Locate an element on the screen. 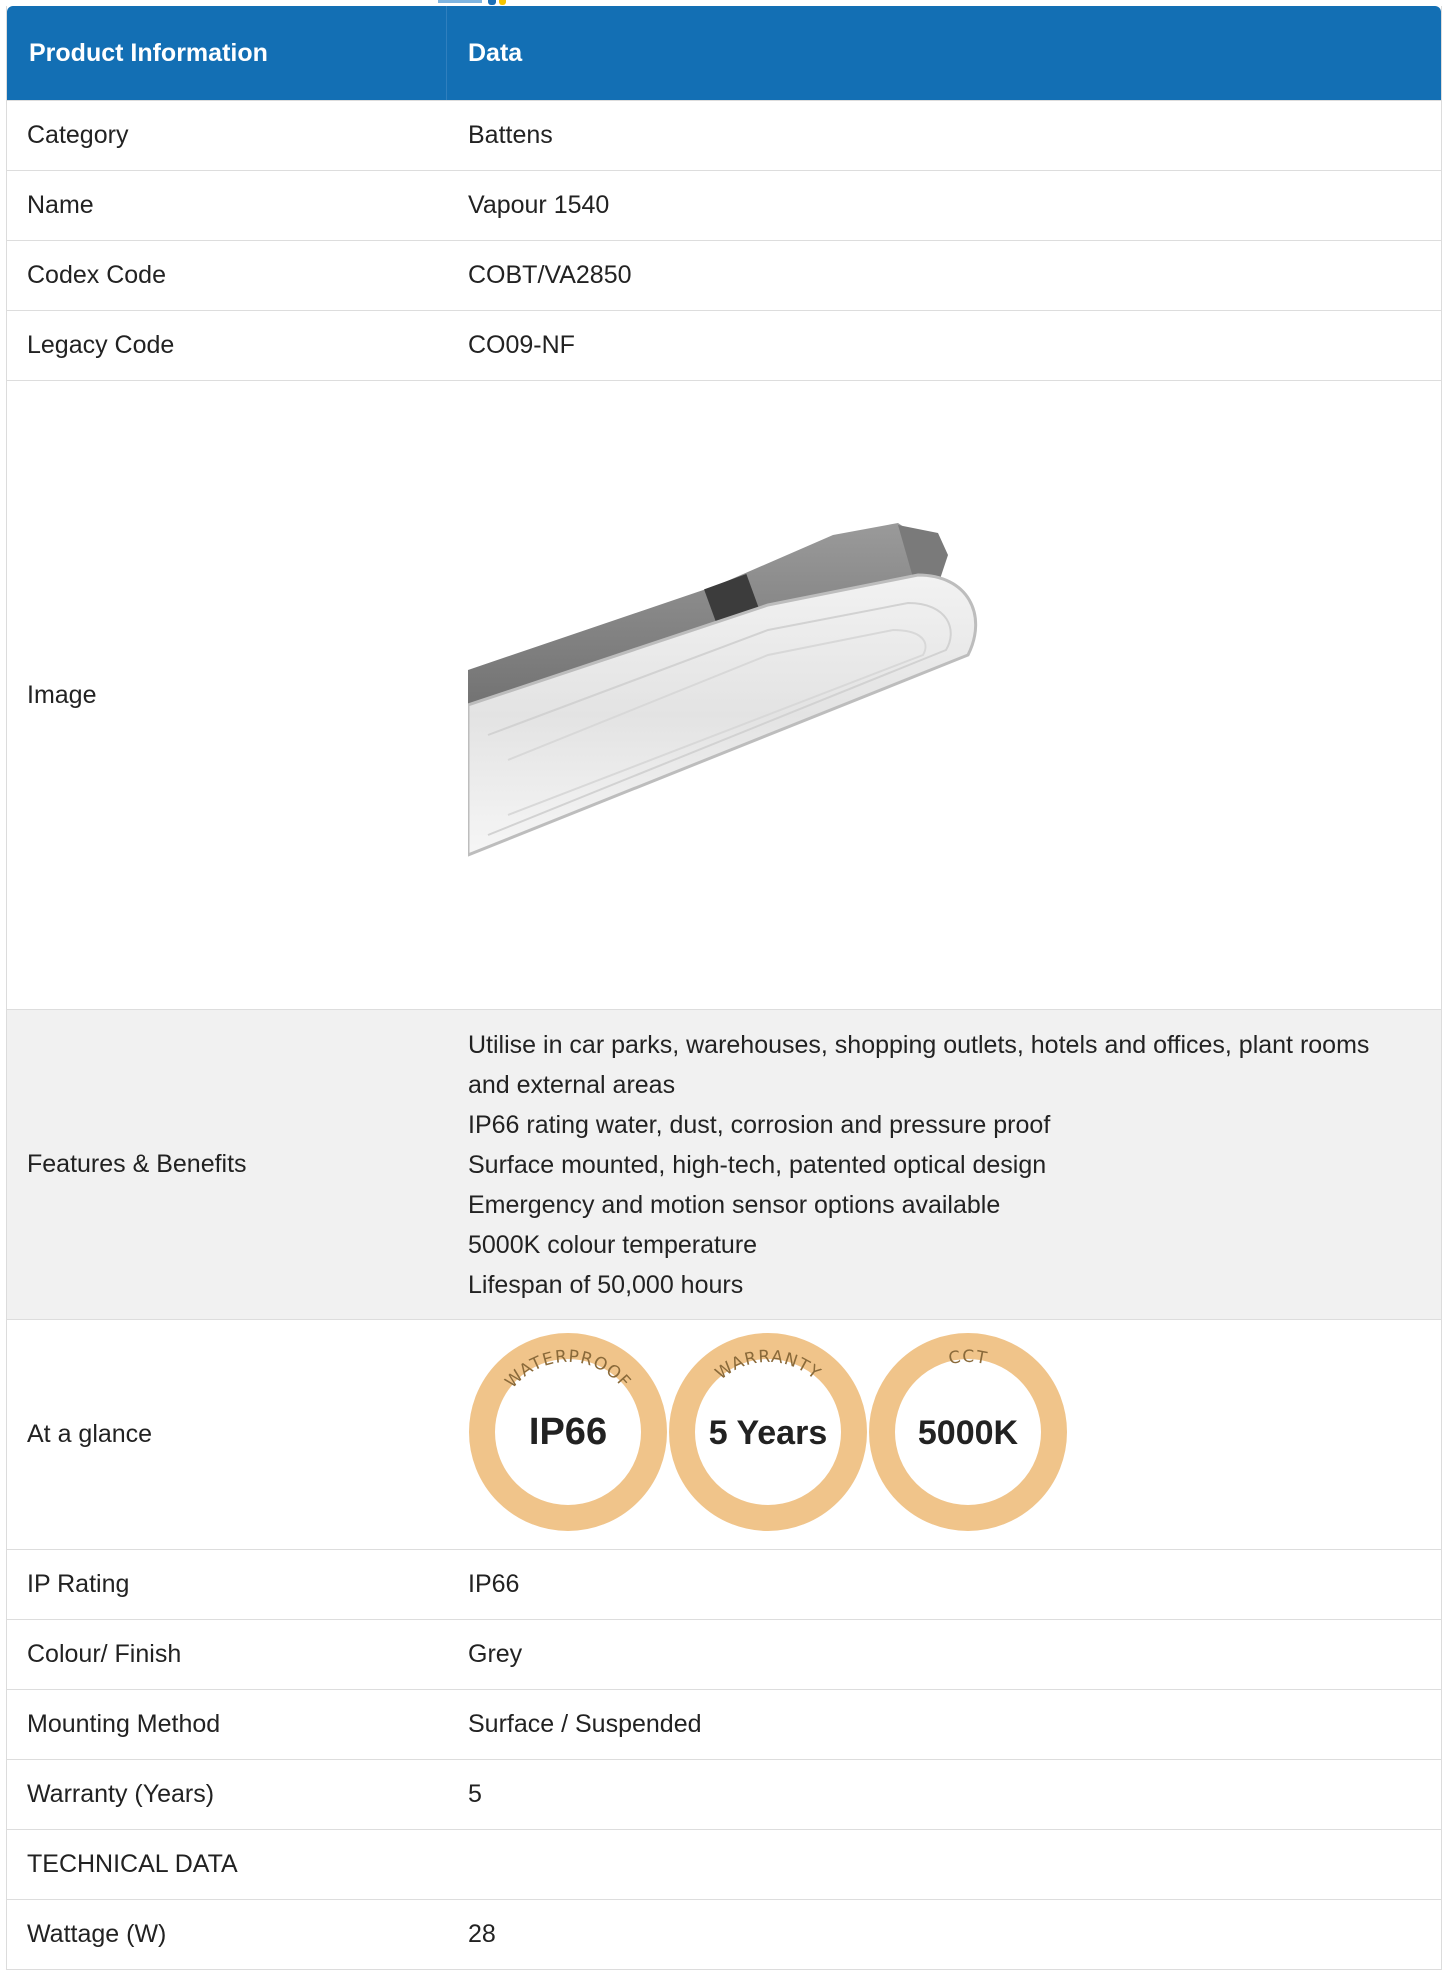 The image size is (1445, 1986). warranty-badge: WARRANTY 5 Years is located at coordinates (768, 1431).